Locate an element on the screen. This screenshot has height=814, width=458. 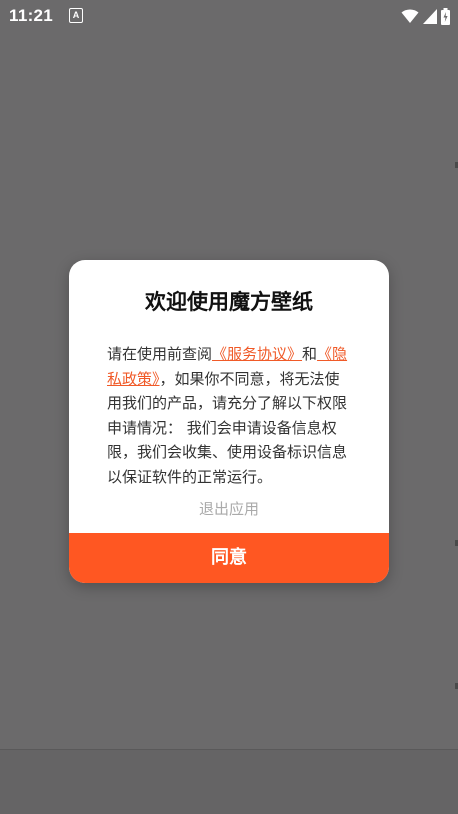
bottom-nav-bar is located at coordinates (229, 781).